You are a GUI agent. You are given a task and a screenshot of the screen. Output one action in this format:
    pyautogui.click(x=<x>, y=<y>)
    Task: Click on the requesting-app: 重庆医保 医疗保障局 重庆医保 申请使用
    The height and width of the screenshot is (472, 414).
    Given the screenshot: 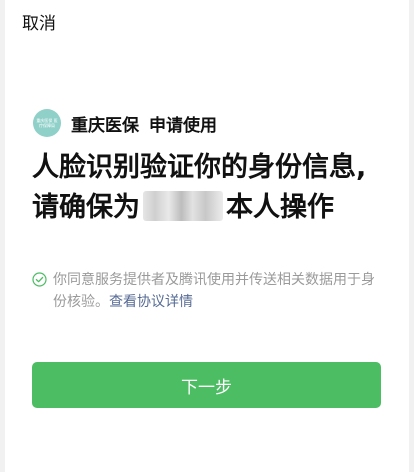 What is the action you would take?
    pyautogui.click(x=125, y=123)
    